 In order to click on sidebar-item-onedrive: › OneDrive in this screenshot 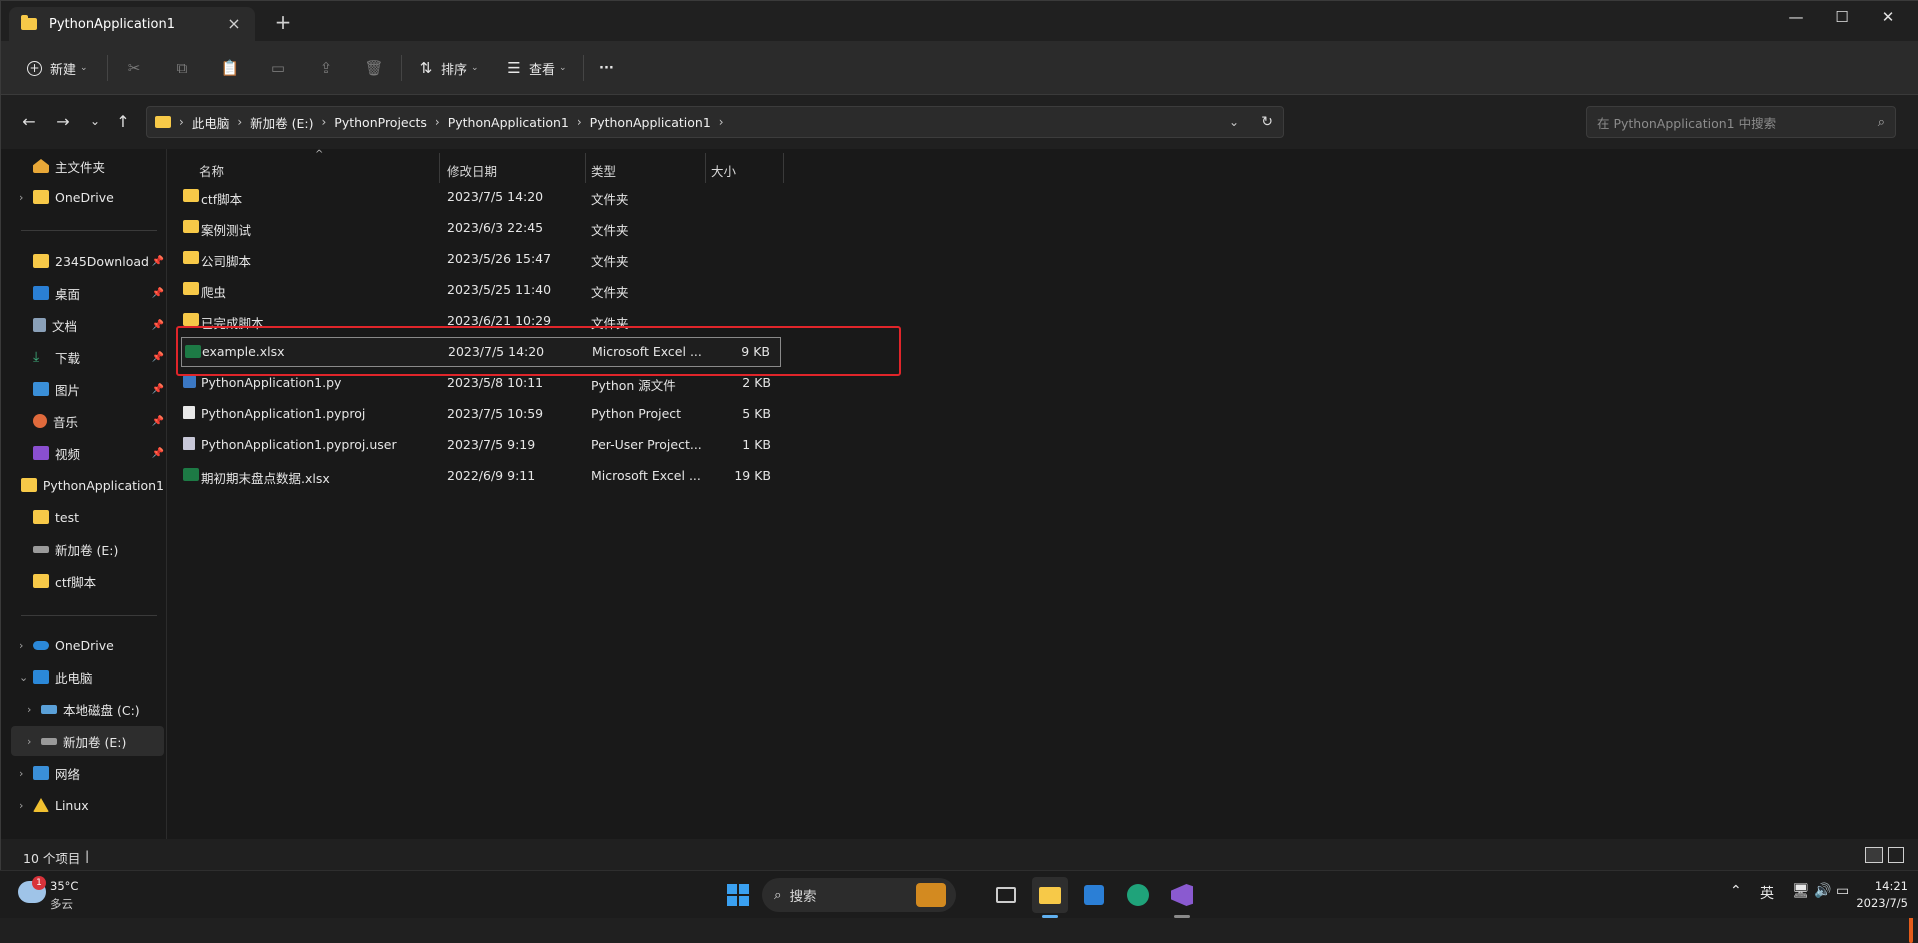, I will do `click(87, 645)`.